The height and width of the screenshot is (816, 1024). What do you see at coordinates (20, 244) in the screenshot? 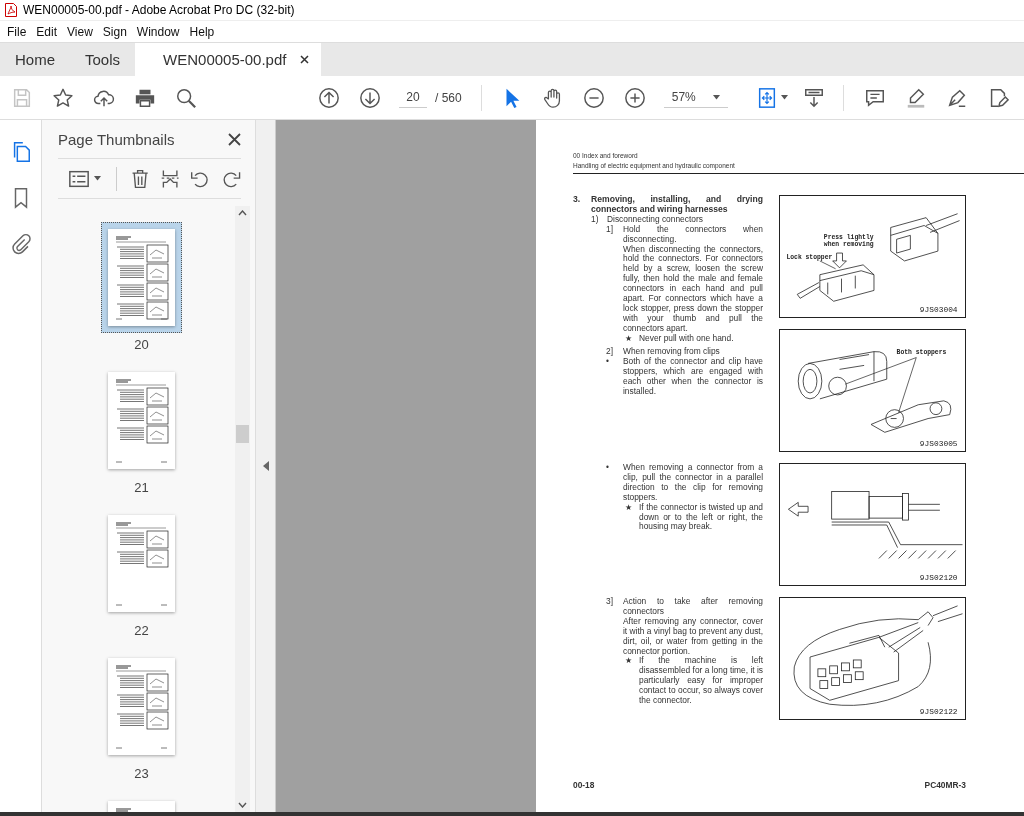
I see `paperclip-icon` at bounding box center [20, 244].